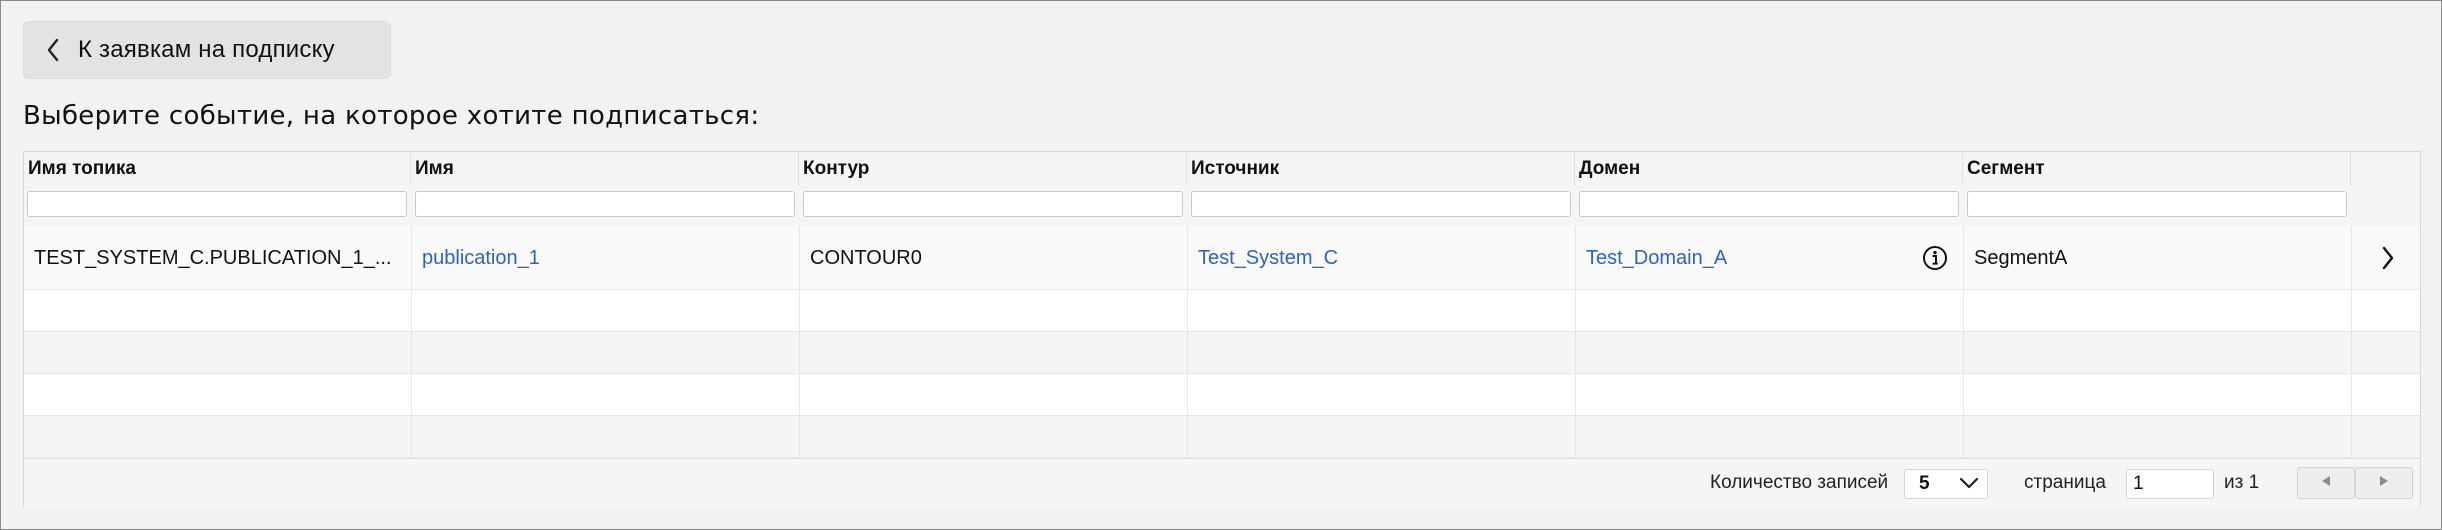 The image size is (2442, 530). Describe the element at coordinates (993, 169) in the screenshot. I see `column-header-contour: Контур` at that location.